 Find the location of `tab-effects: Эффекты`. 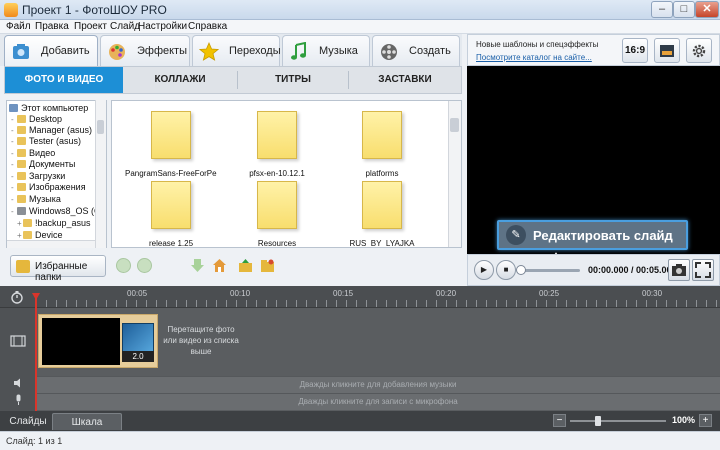

tab-effects: Эффекты is located at coordinates (145, 50).